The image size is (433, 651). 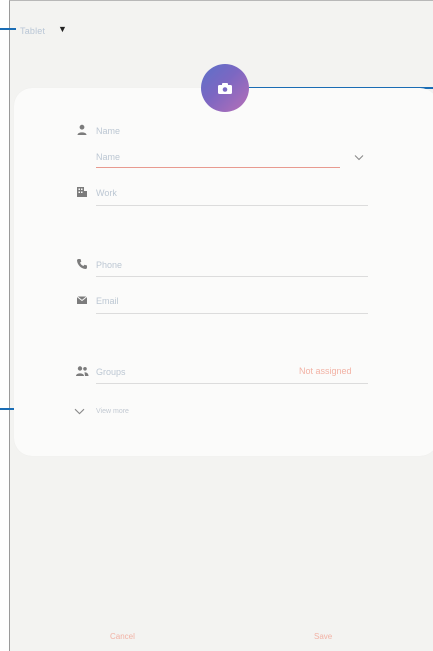 I want to click on save-button: Save, so click(x=323, y=636).